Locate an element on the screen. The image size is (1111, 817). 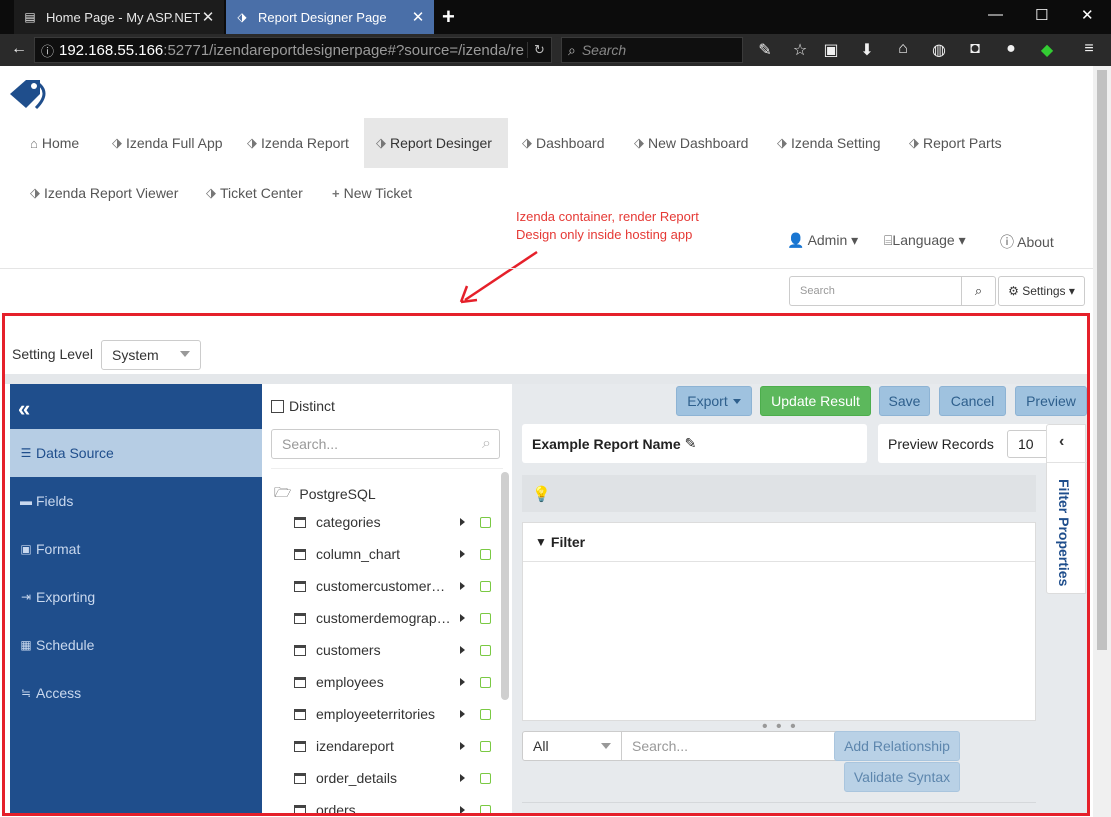
about-link: ⓘ About is located at coordinates (1027, 242).